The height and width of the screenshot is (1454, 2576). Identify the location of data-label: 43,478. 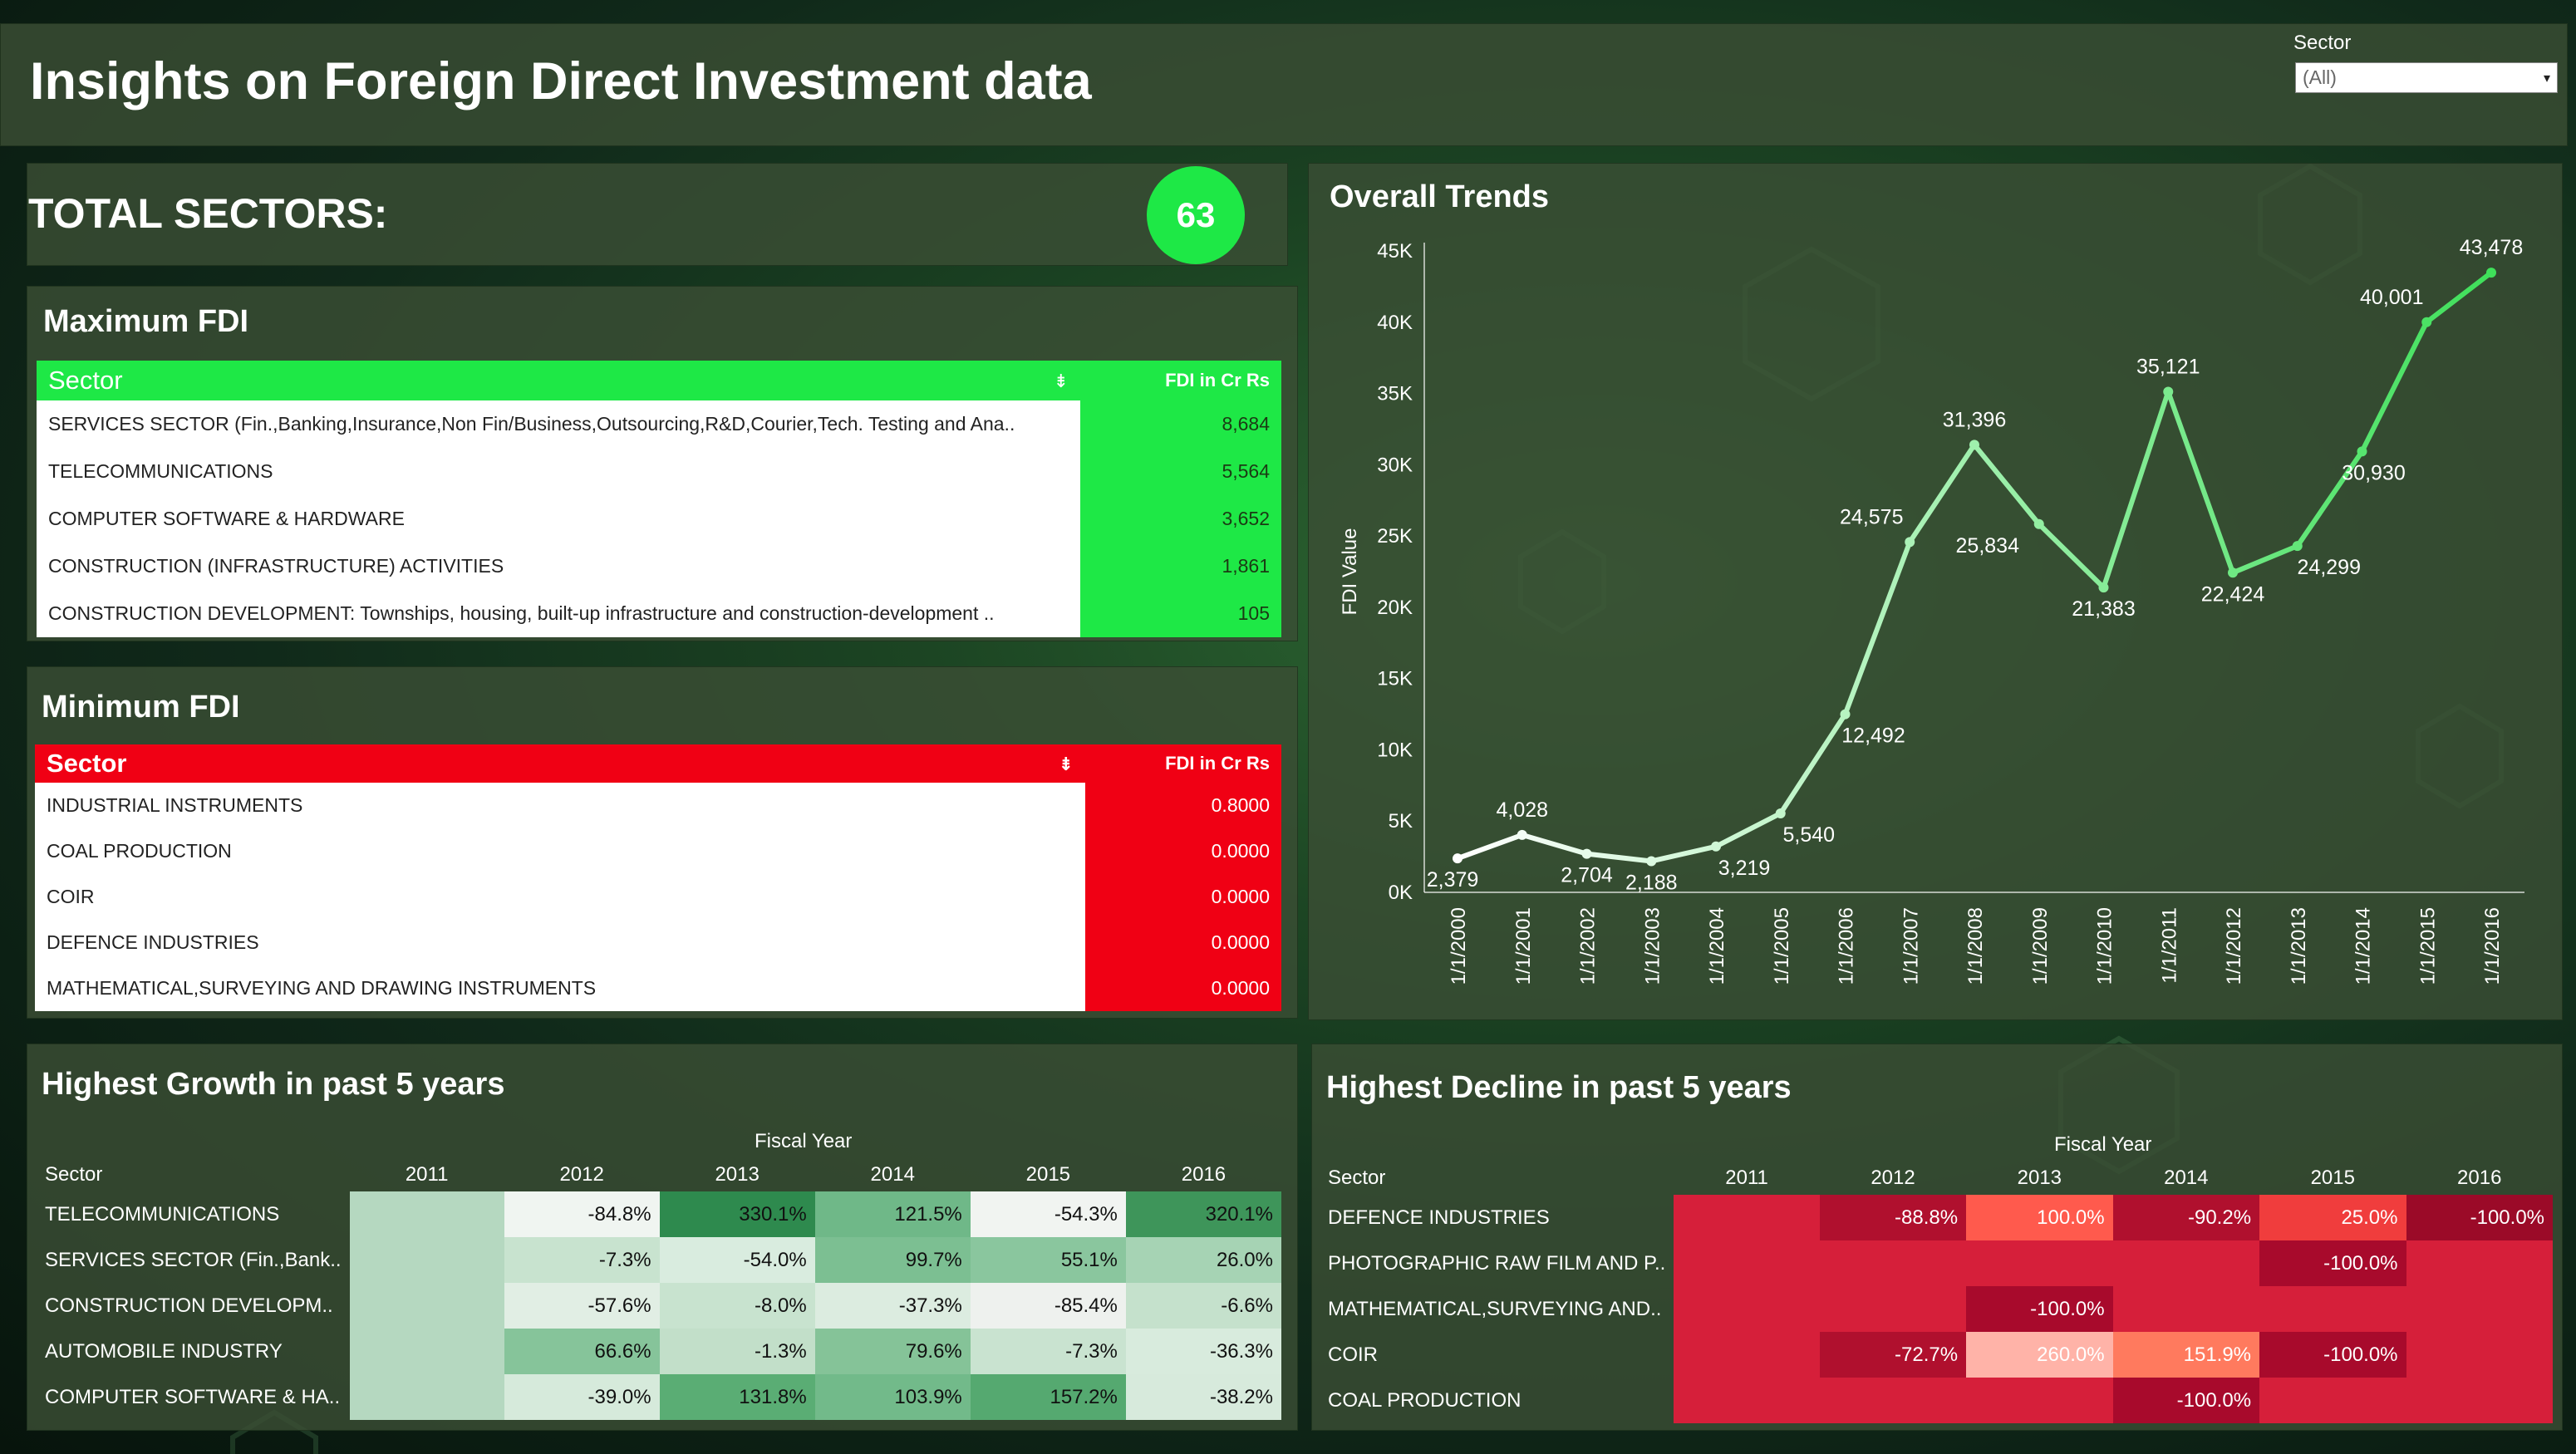
(2491, 248).